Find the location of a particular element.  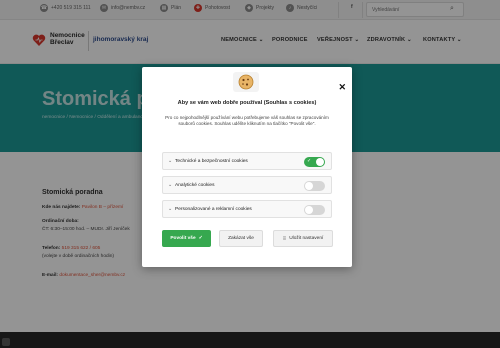

cookie-category-analytics: ⌄ Analytické cookies is located at coordinates (247, 185).